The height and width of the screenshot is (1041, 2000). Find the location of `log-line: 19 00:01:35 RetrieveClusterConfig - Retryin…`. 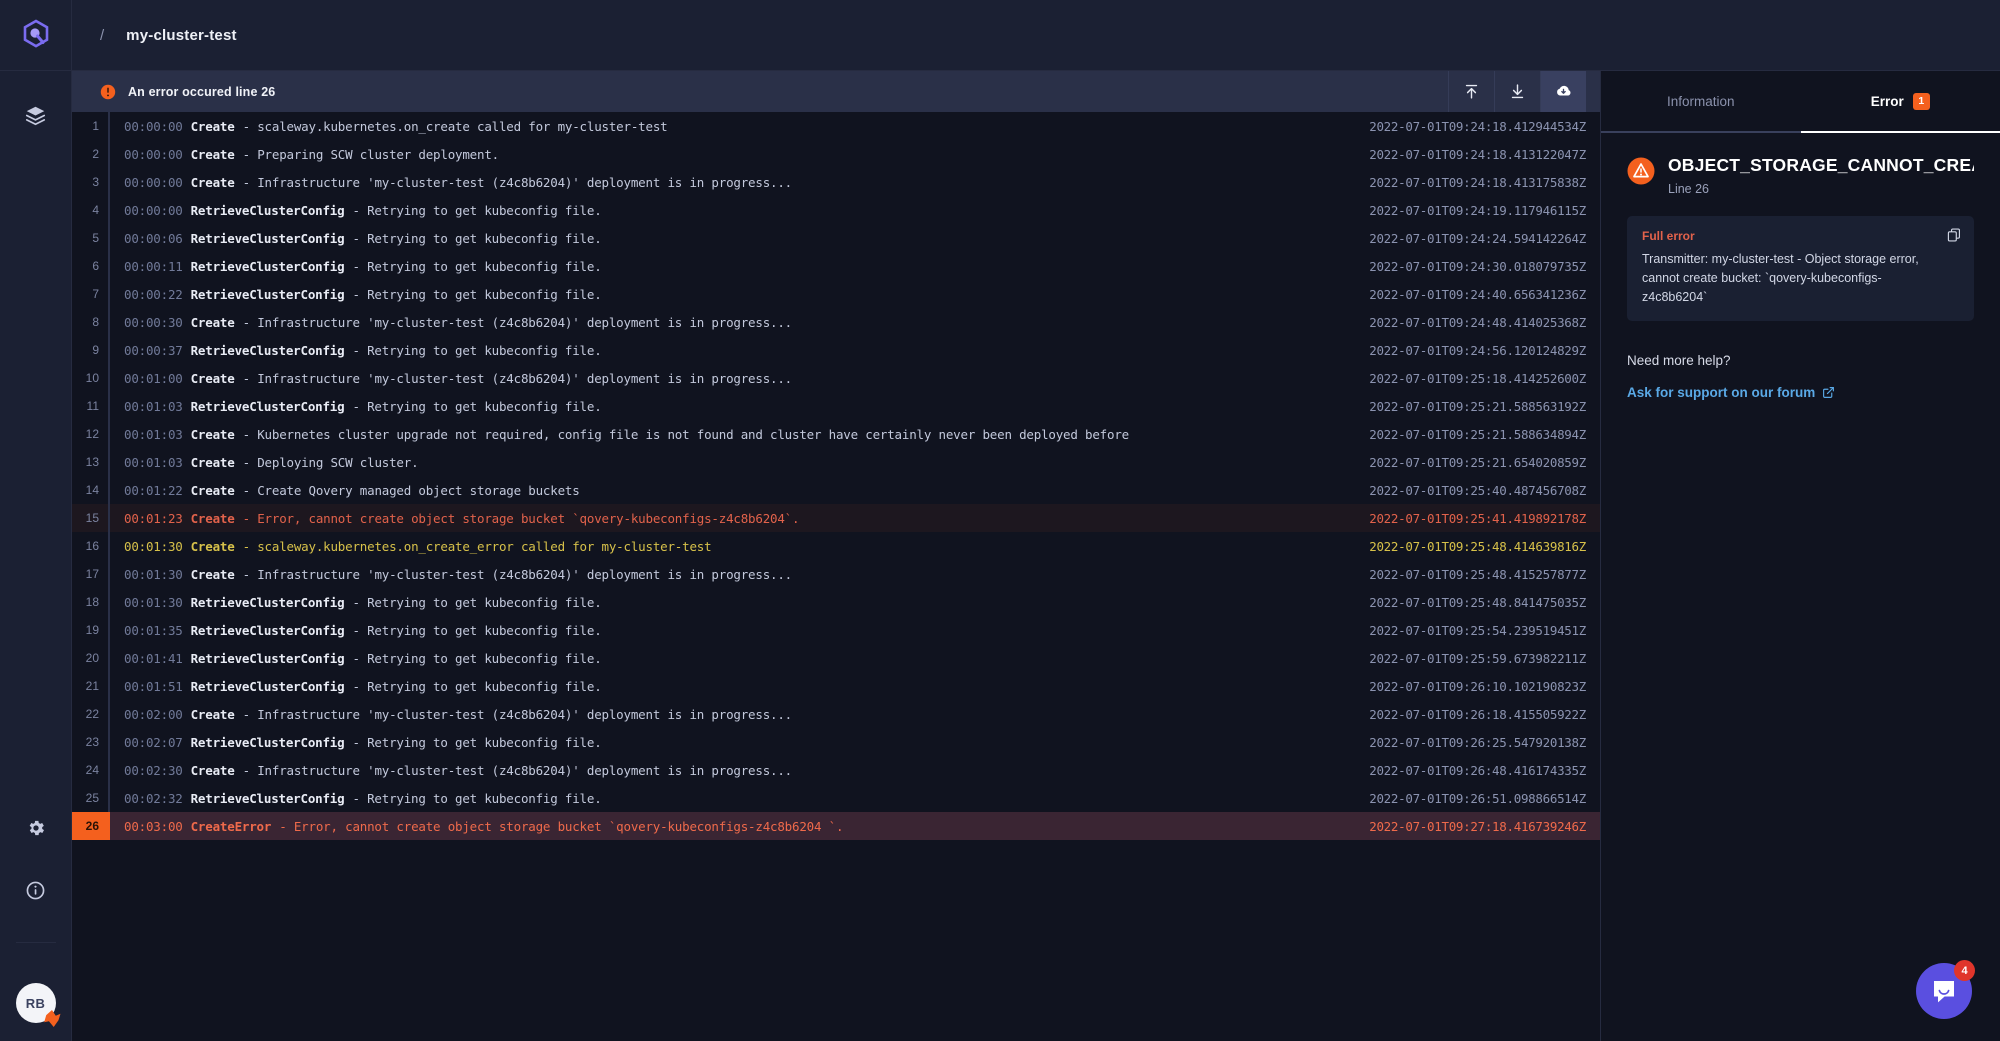

log-line: 19 00:01:35 RetrieveClusterConfig - Retryin… is located at coordinates (836, 630).